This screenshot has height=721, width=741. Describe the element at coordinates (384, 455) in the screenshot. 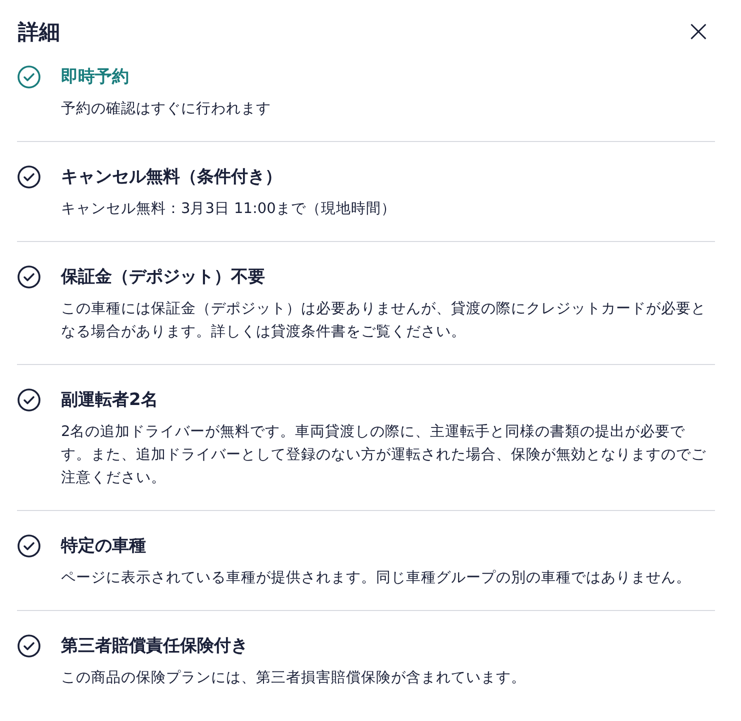

I see `feature-description: 2名の追加ドライバーが無料です。車両貸渡しの際に、主運転手と同様の書類の提出が必要です。また、追加ドライバーとして登録のない方が運転された場合、保険が無効となりますのでご注意ください。` at that location.